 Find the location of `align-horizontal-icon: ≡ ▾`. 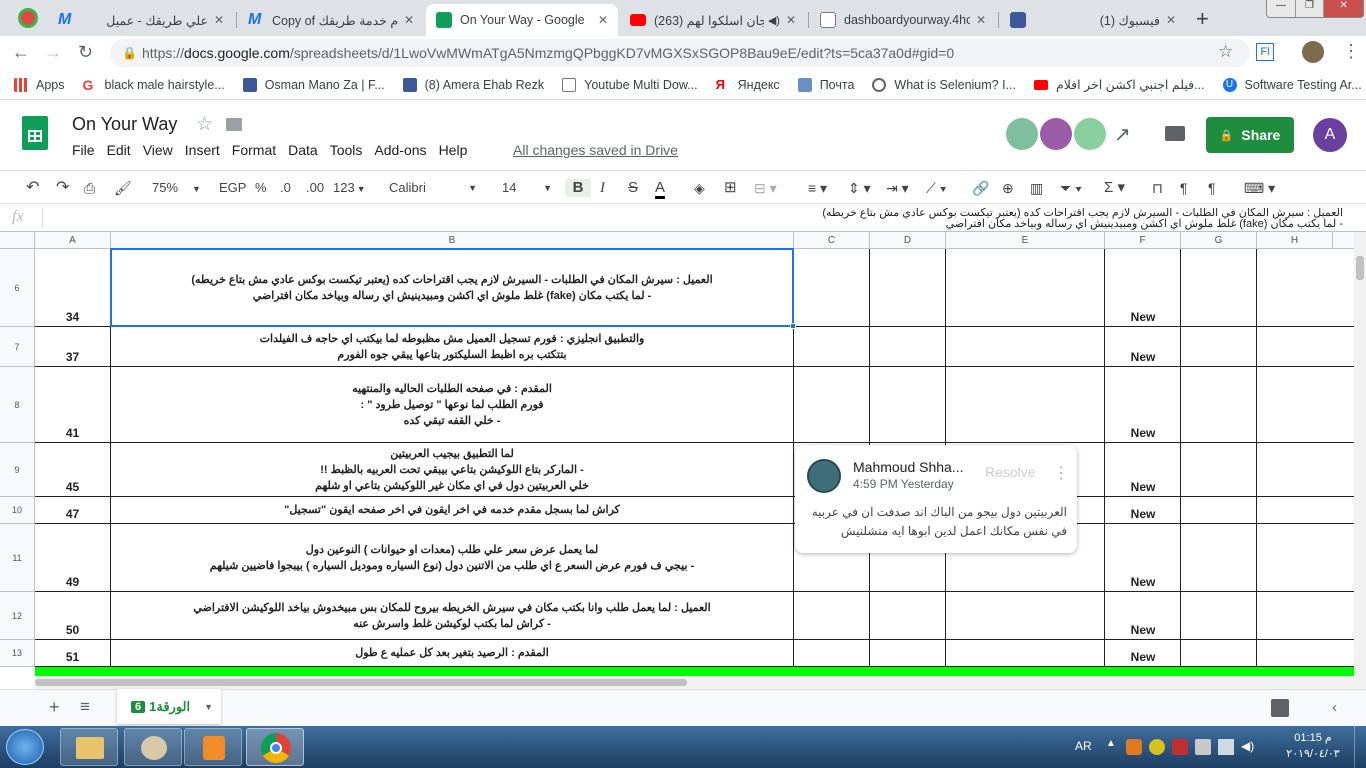

align-horizontal-icon: ≡ ▾ is located at coordinates (817, 188).